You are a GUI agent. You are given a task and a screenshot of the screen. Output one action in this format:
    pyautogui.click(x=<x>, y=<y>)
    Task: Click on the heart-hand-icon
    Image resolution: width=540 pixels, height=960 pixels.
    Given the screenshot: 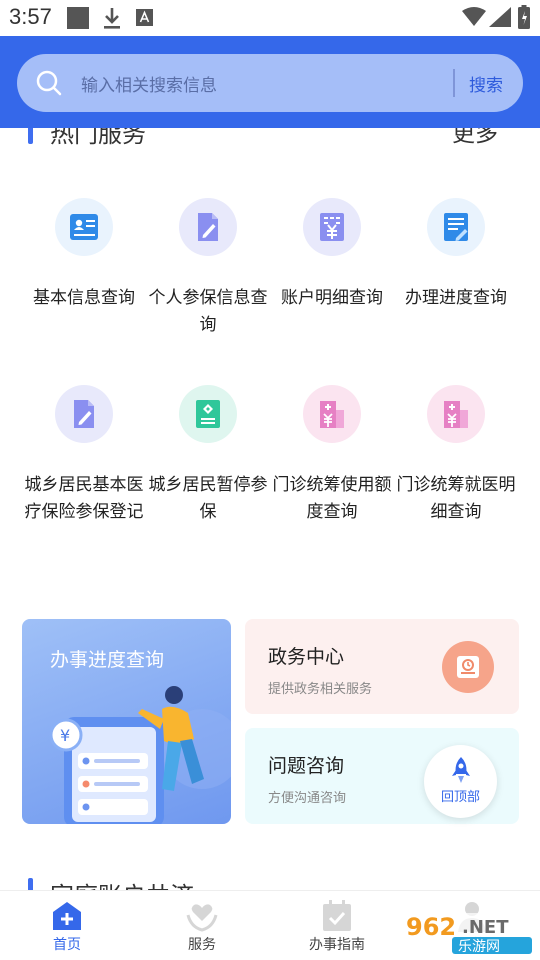 What is the action you would take?
    pyautogui.click(x=202, y=918)
    